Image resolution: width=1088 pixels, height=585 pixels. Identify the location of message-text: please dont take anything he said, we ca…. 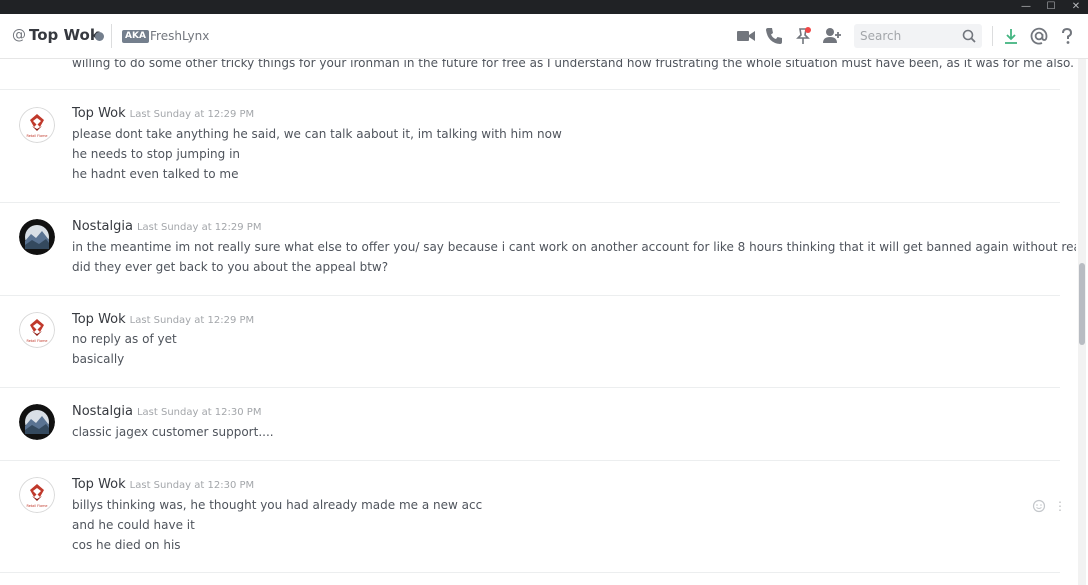
(317, 134).